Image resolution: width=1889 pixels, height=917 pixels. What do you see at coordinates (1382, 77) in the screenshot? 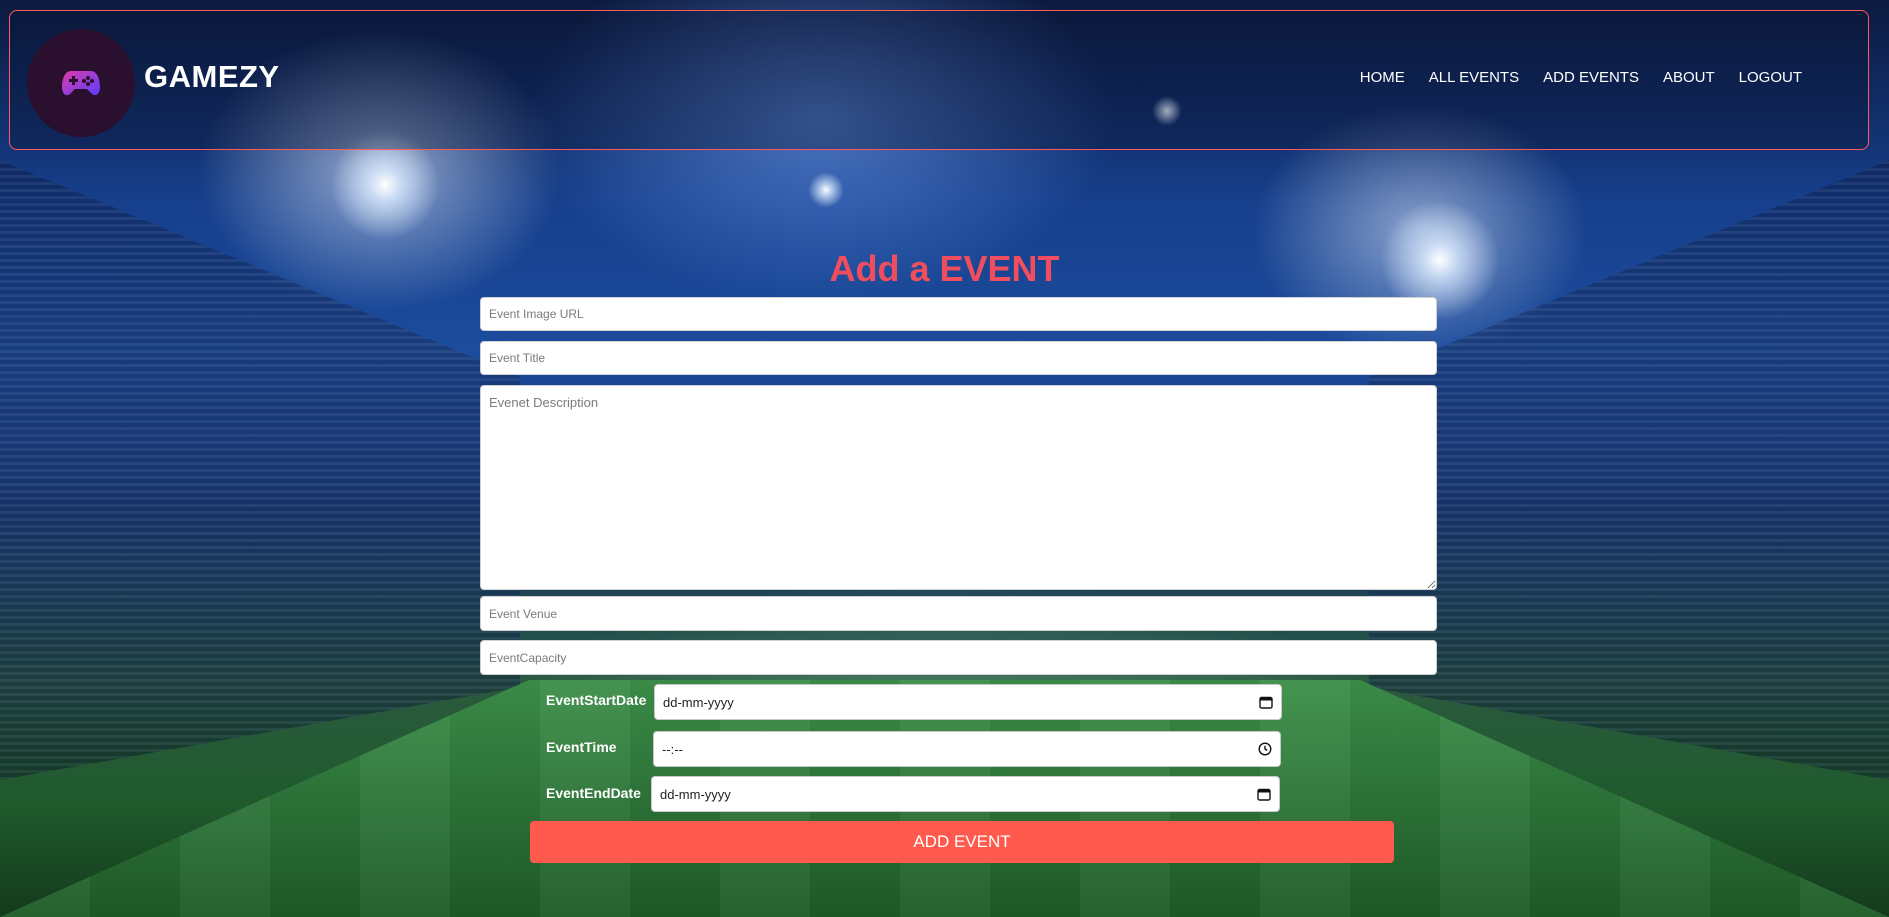
I see `nav-home: HOME` at bounding box center [1382, 77].